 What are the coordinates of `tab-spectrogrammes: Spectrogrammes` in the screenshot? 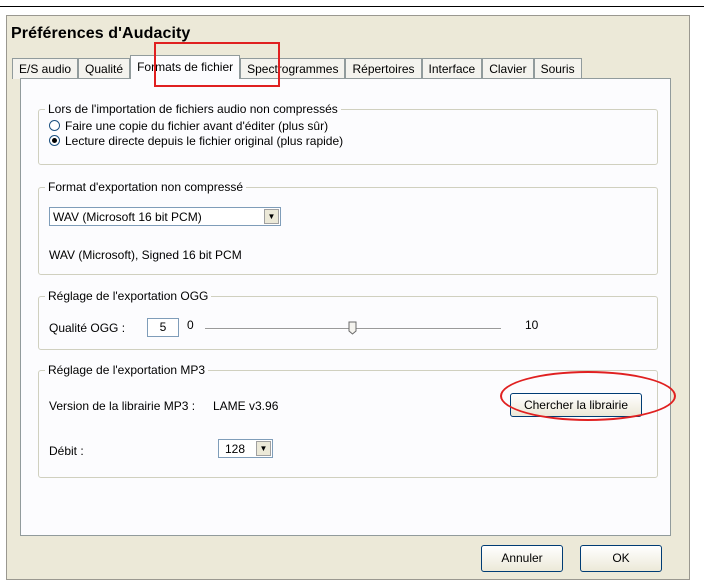 It's located at (293, 68).